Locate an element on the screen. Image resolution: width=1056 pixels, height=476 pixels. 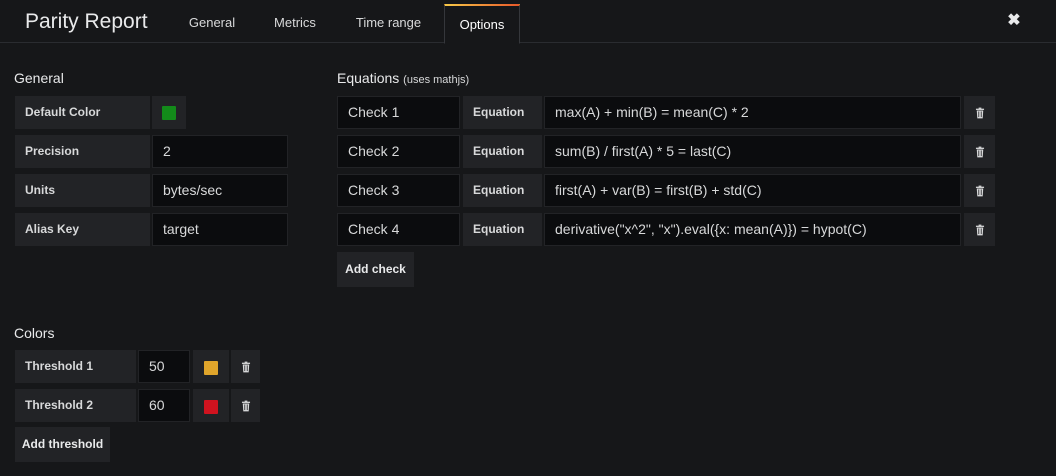
check-name-input: Check 3 is located at coordinates (398, 190).